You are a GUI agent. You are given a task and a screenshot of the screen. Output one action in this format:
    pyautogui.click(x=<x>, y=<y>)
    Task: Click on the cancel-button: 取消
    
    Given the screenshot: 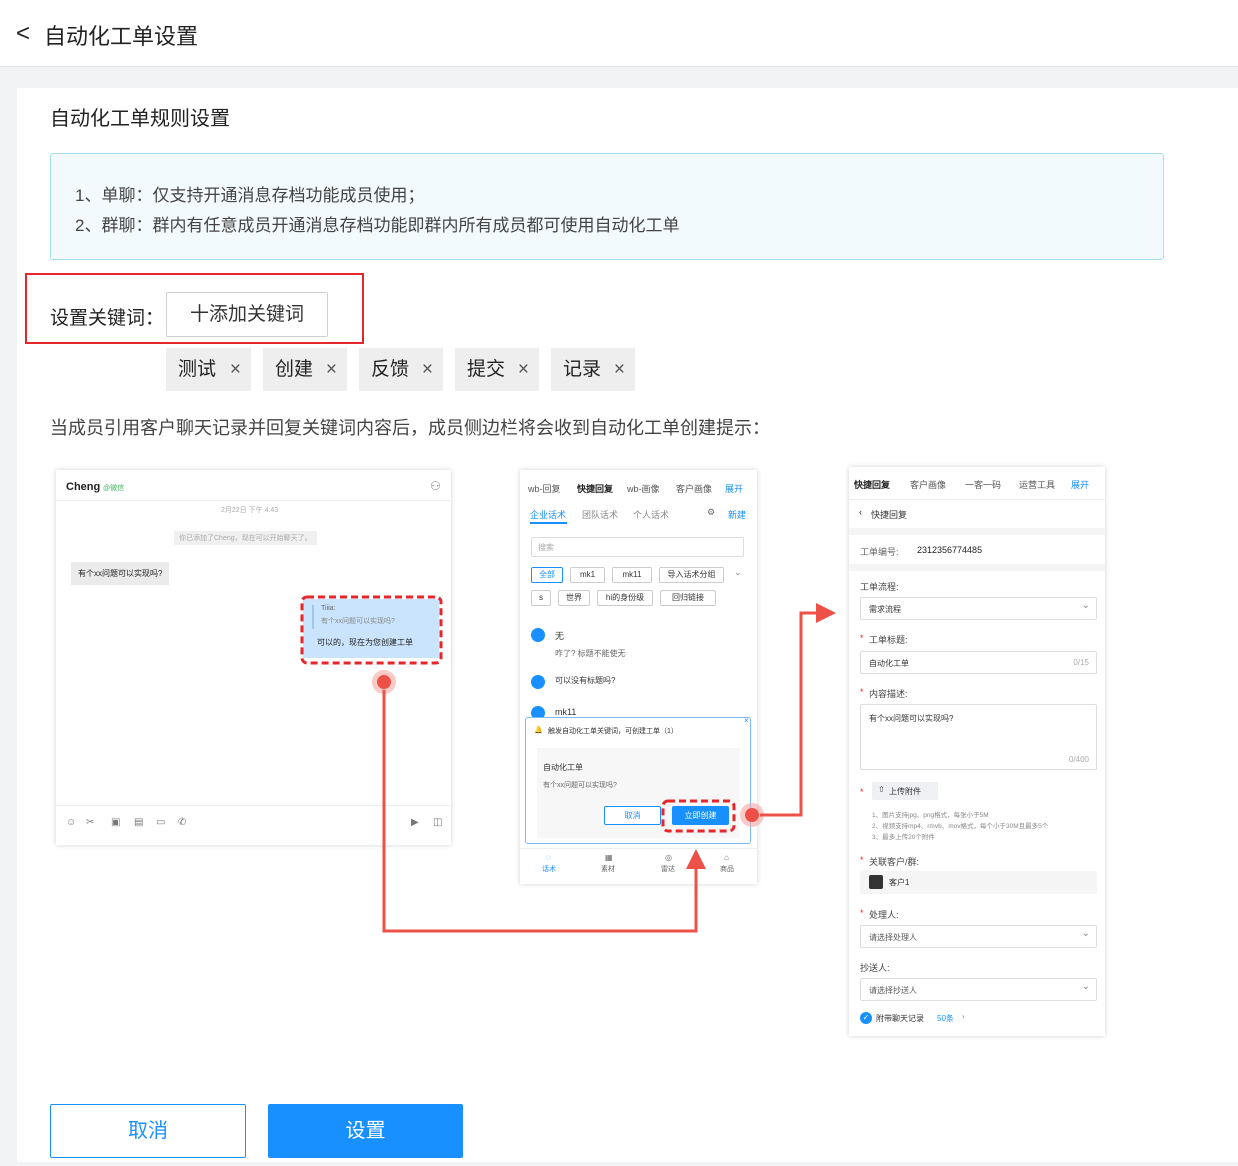 What is the action you would take?
    pyautogui.click(x=148, y=1131)
    